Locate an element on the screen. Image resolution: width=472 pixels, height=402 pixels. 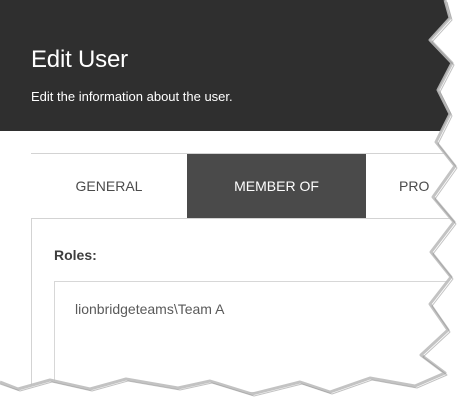
tab-profile: PRO is located at coordinates (410, 186).